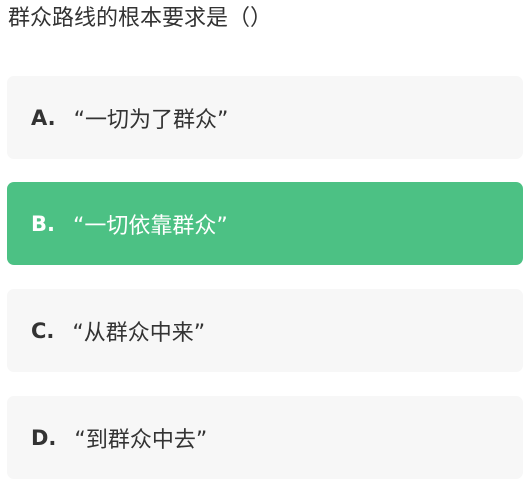 The image size is (532, 493). Describe the element at coordinates (139, 333) in the screenshot. I see `option-c-text: “从群众中来”` at that location.